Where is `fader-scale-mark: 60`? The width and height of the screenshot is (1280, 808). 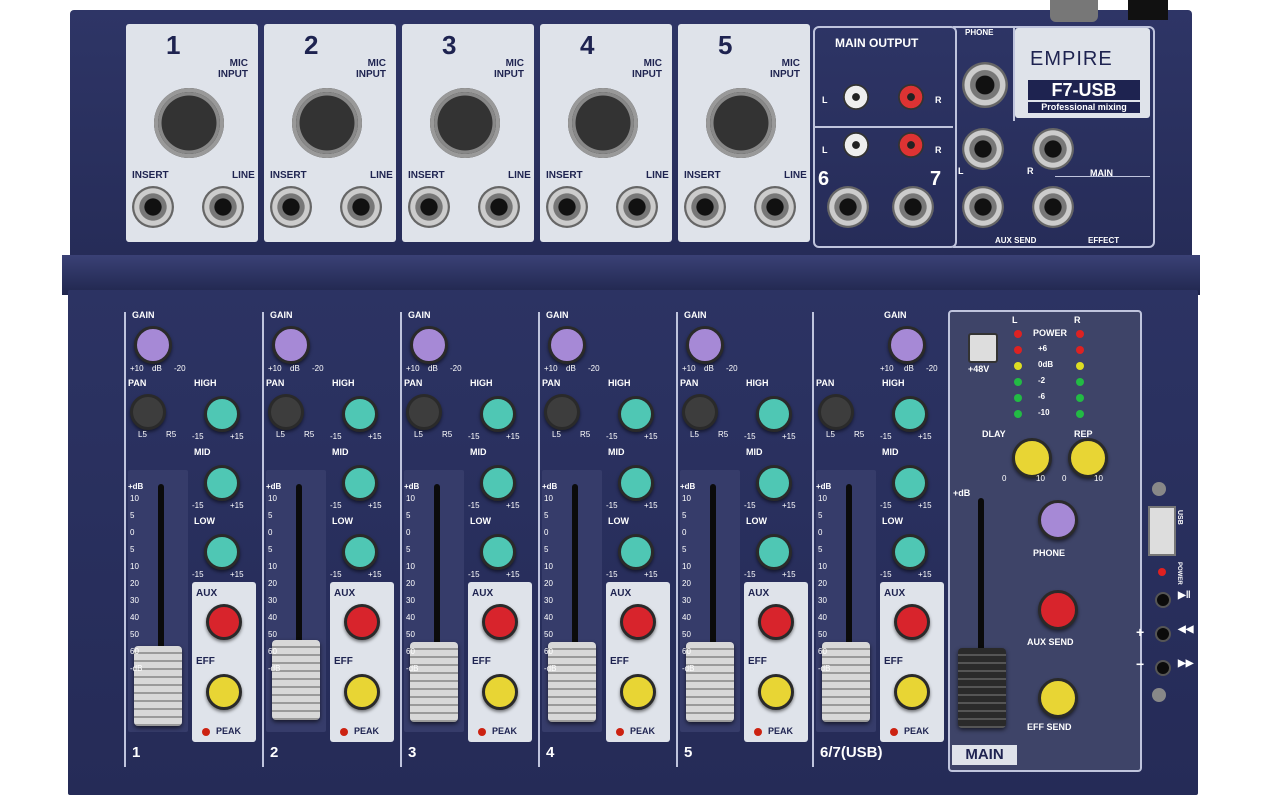
fader-scale-mark: 60 is located at coordinates (410, 651).